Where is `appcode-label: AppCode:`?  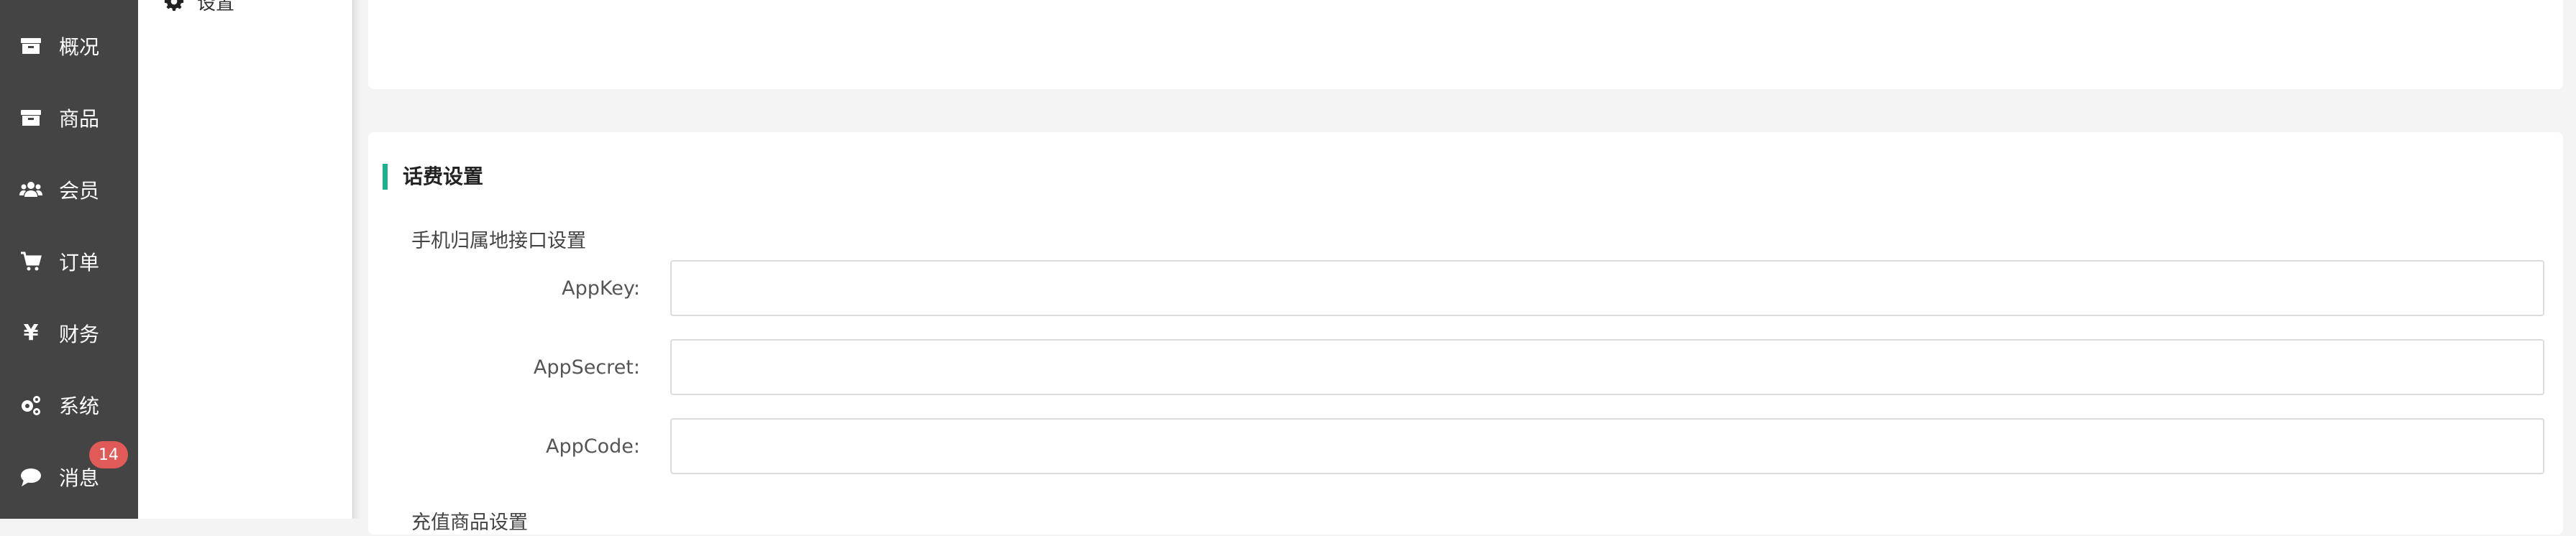 appcode-label: AppCode: is located at coordinates (593, 447).